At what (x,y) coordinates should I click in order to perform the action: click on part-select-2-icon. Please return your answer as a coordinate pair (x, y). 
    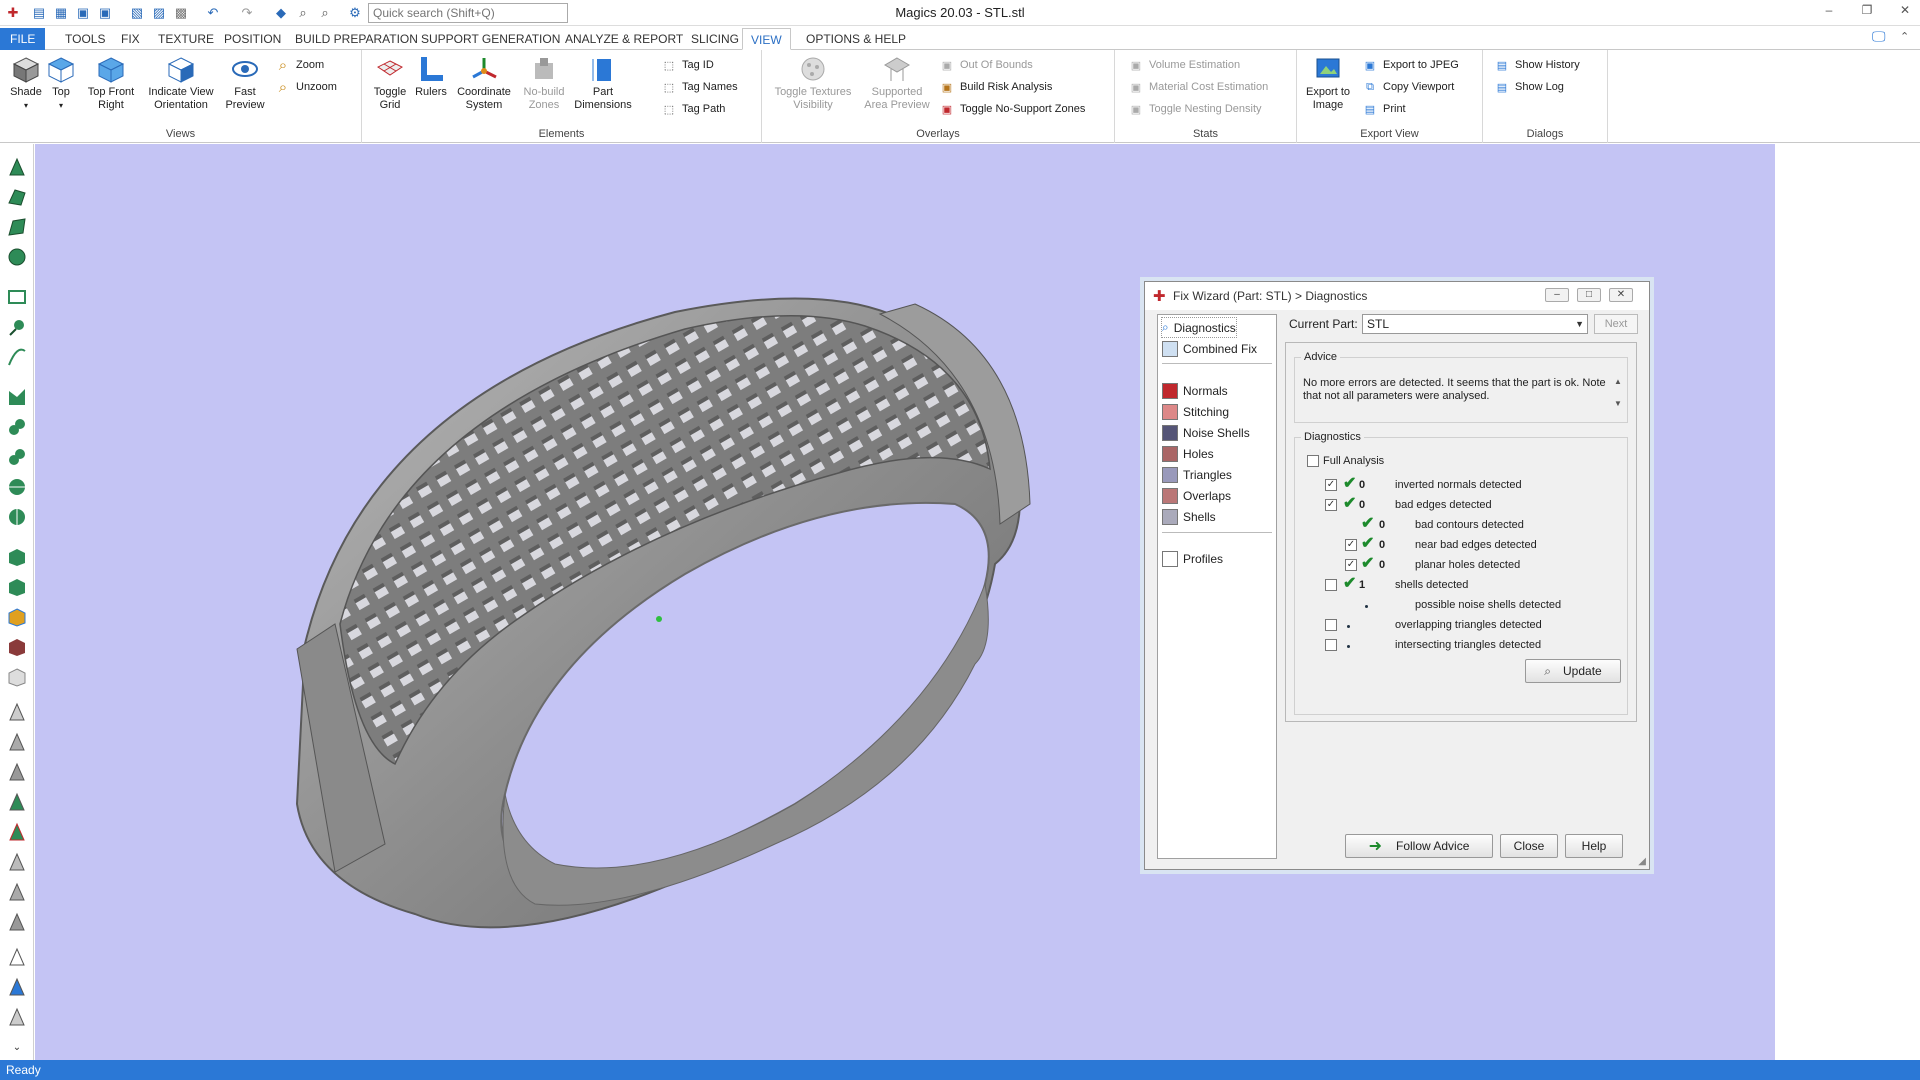
    Looking at the image, I should click on (17, 587).